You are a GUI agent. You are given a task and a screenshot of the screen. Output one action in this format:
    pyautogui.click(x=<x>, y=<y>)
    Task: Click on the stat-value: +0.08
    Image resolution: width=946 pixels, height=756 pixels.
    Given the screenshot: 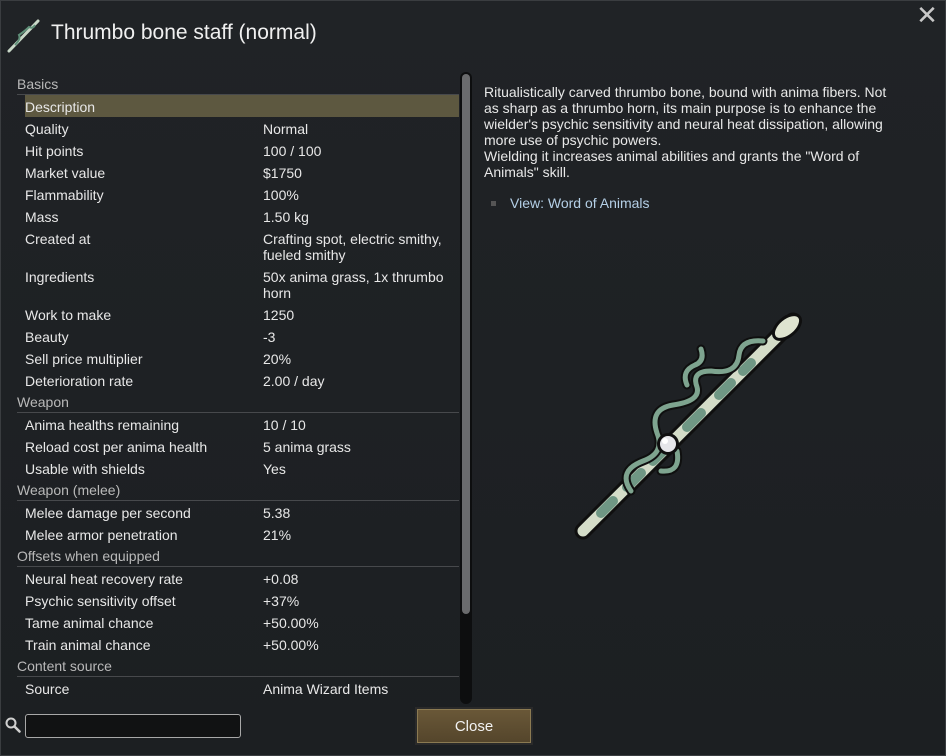 What is the action you would take?
    pyautogui.click(x=281, y=579)
    